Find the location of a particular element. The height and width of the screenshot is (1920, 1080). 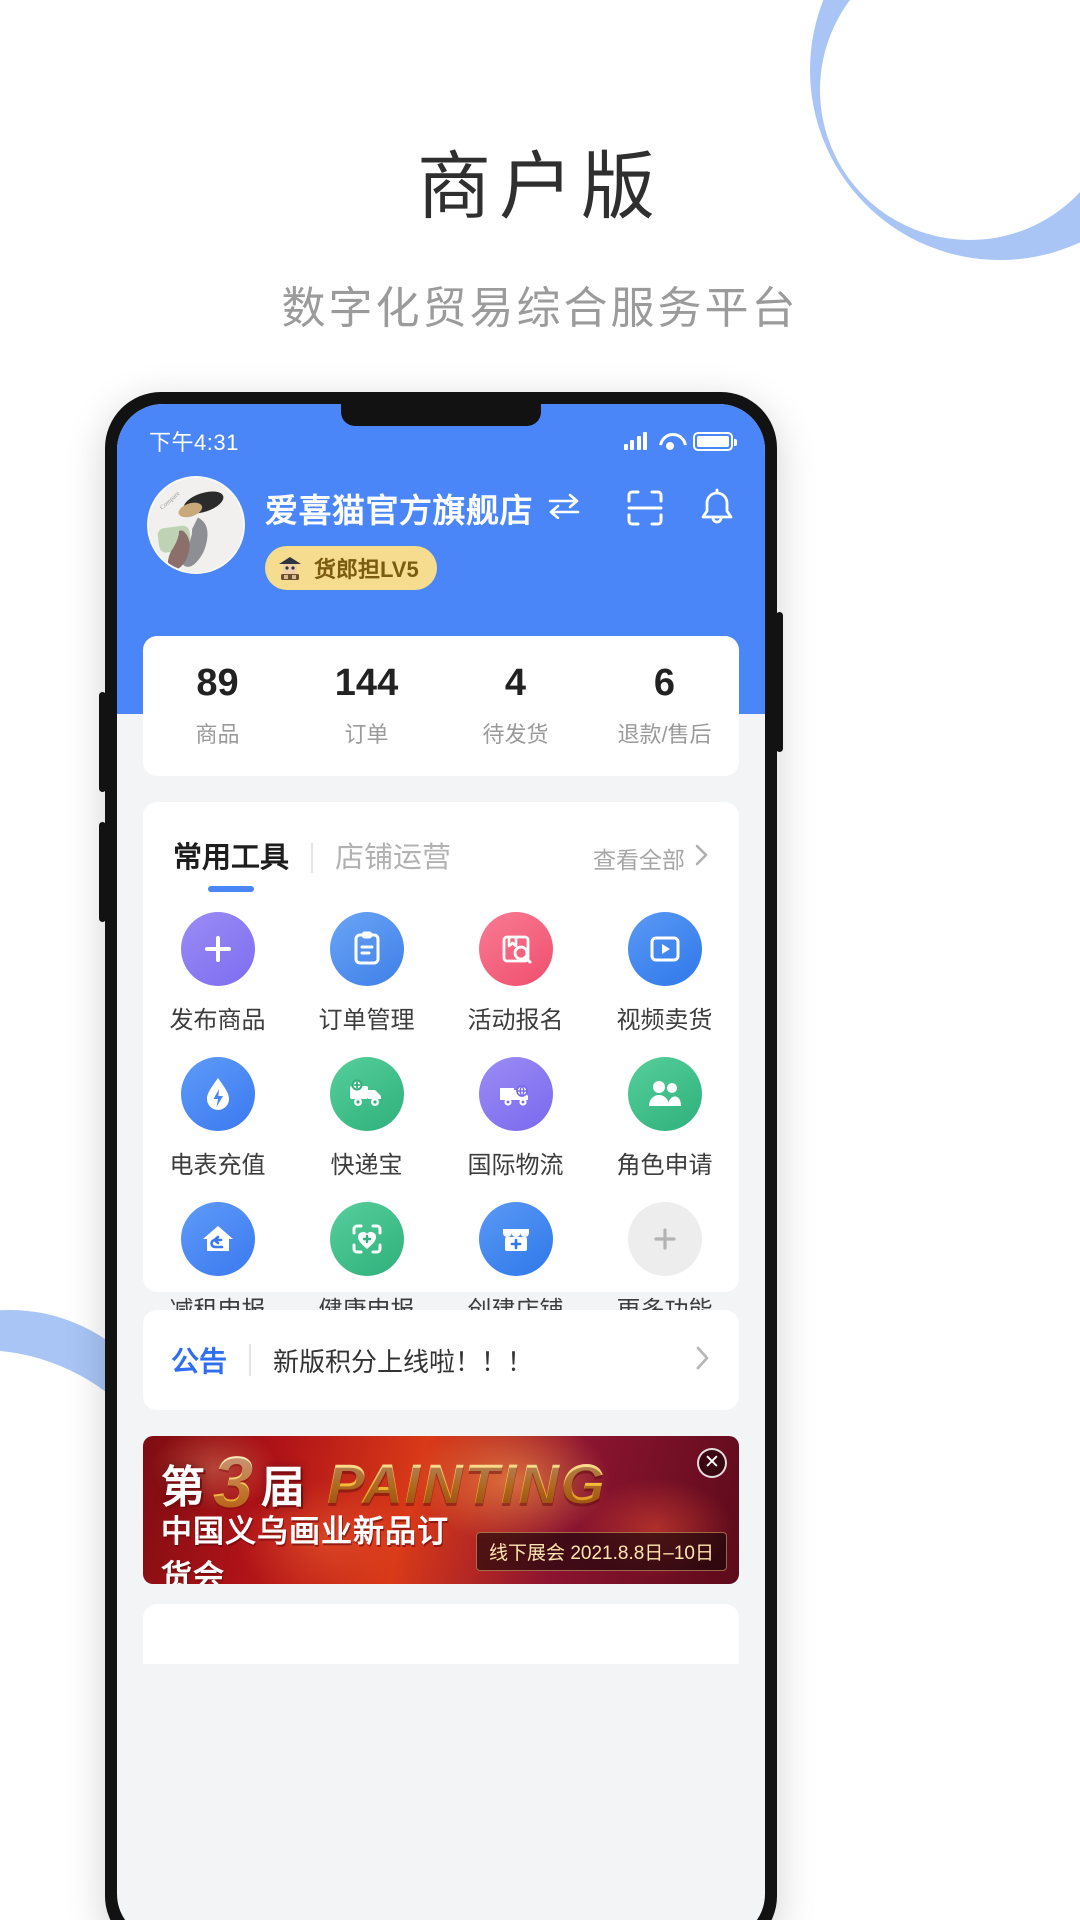

more-plus-icon is located at coordinates (664, 1239).